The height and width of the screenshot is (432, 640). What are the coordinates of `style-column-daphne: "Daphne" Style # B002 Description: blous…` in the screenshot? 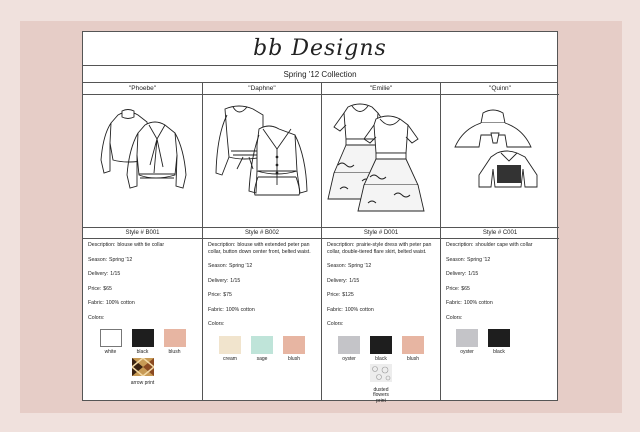 It's located at (261, 242).